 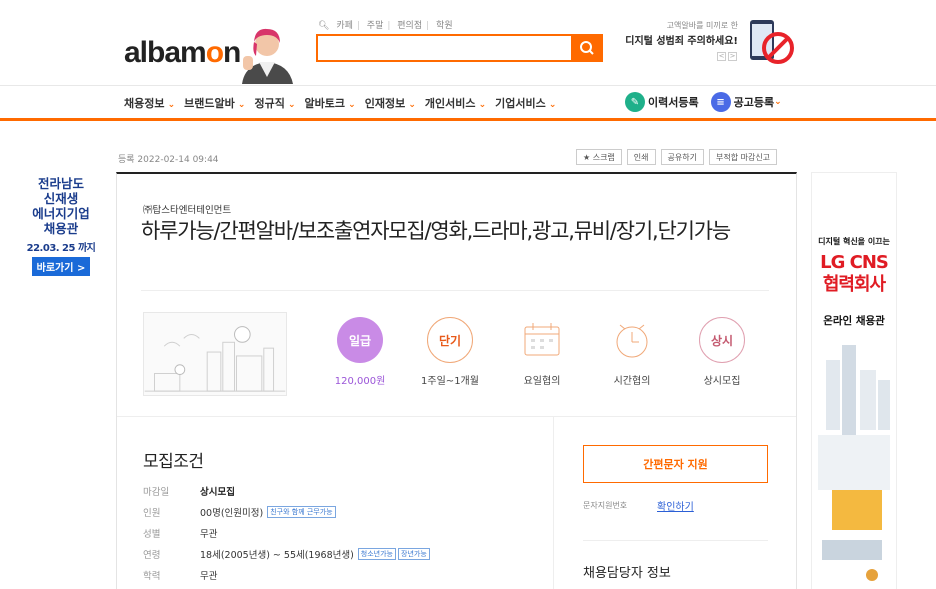 I want to click on condition-days: 요일협의, so click(x=542, y=352).